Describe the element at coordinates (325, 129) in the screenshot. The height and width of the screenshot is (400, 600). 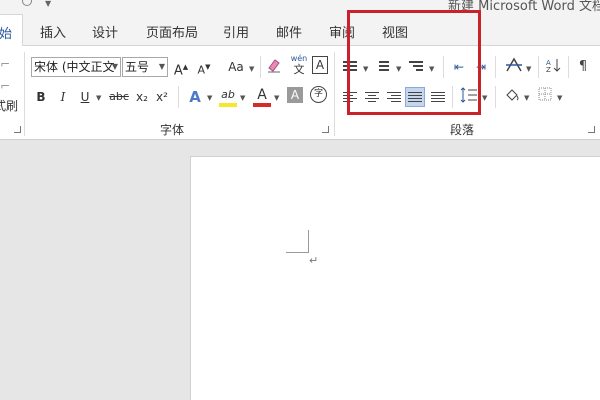
I see `font-dialog-launcher-icon` at that location.